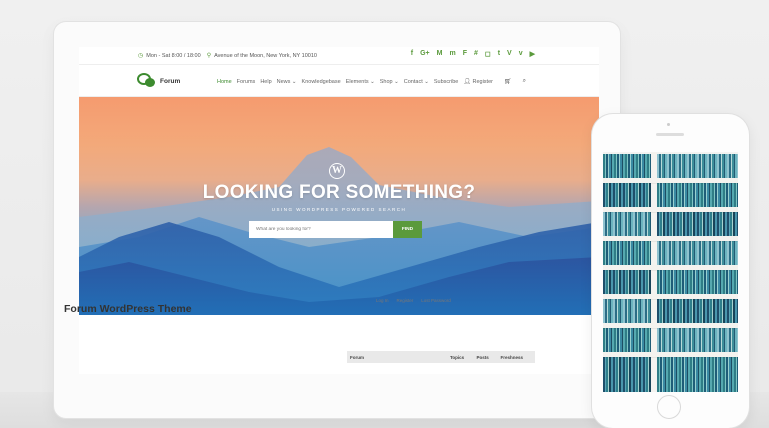 This screenshot has height=428, width=769. What do you see at coordinates (360, 82) in the screenshot?
I see `nav-elements: Elements ⌄` at bounding box center [360, 82].